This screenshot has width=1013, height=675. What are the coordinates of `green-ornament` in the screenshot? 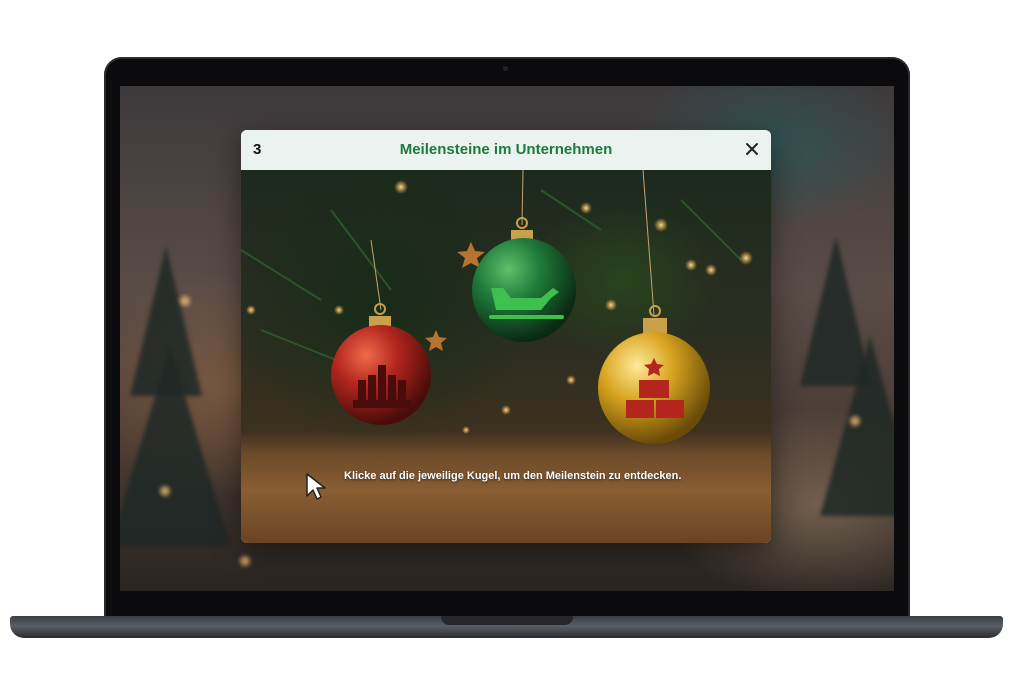 It's located at (524, 279).